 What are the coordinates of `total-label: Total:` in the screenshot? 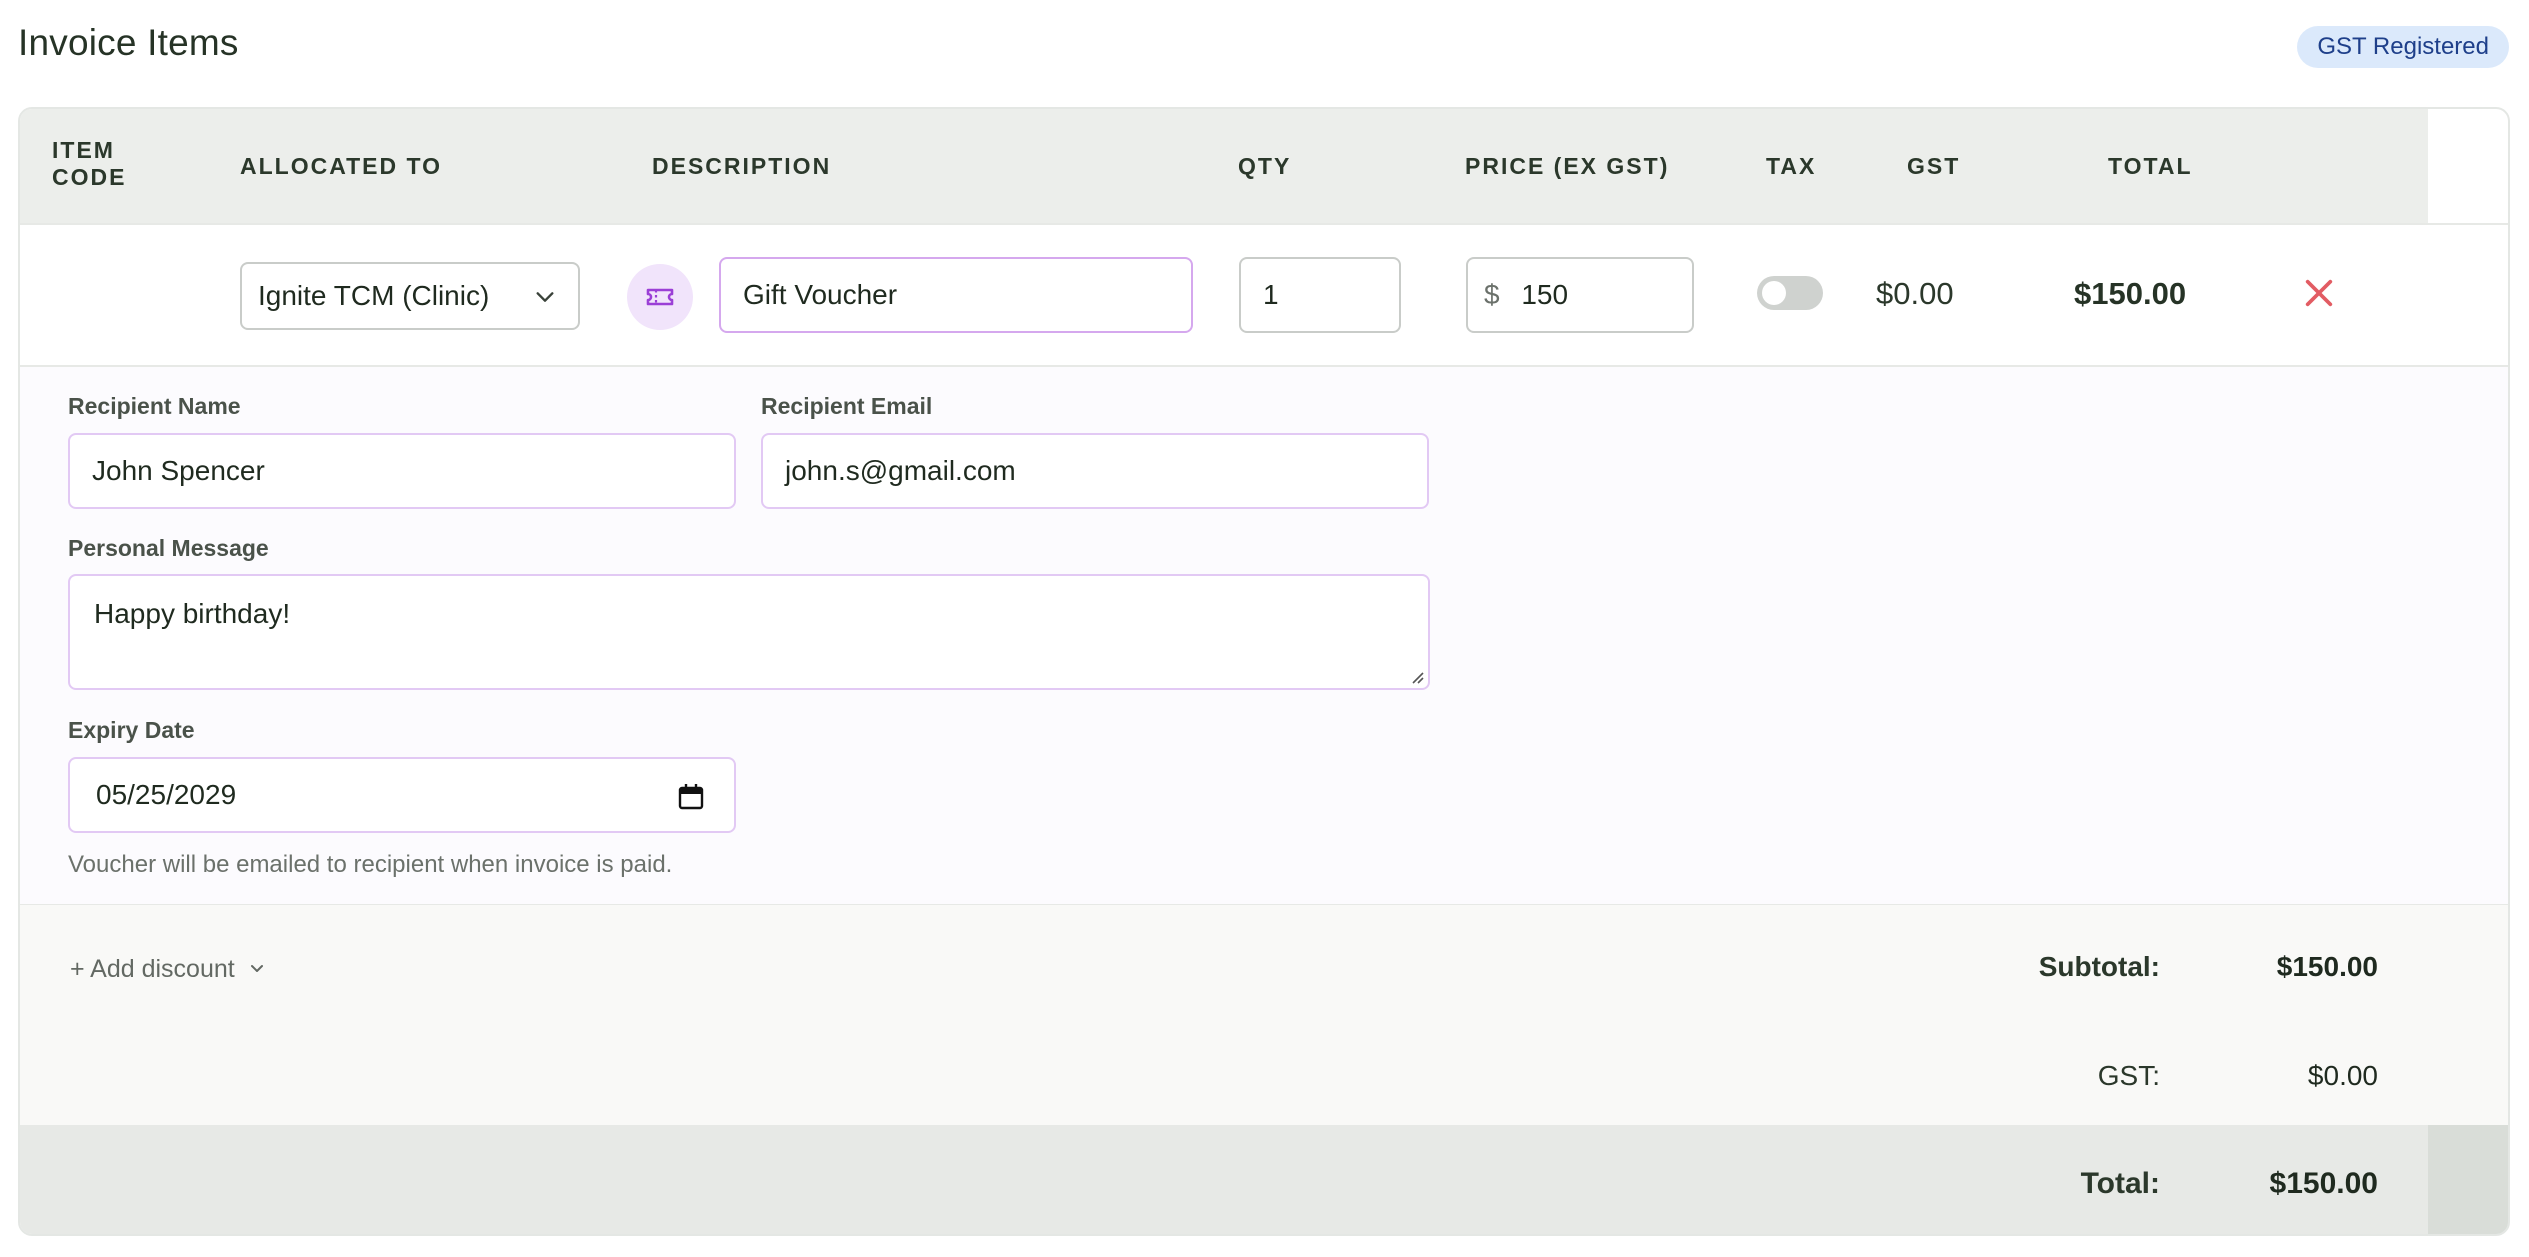 It's located at (2120, 1183).